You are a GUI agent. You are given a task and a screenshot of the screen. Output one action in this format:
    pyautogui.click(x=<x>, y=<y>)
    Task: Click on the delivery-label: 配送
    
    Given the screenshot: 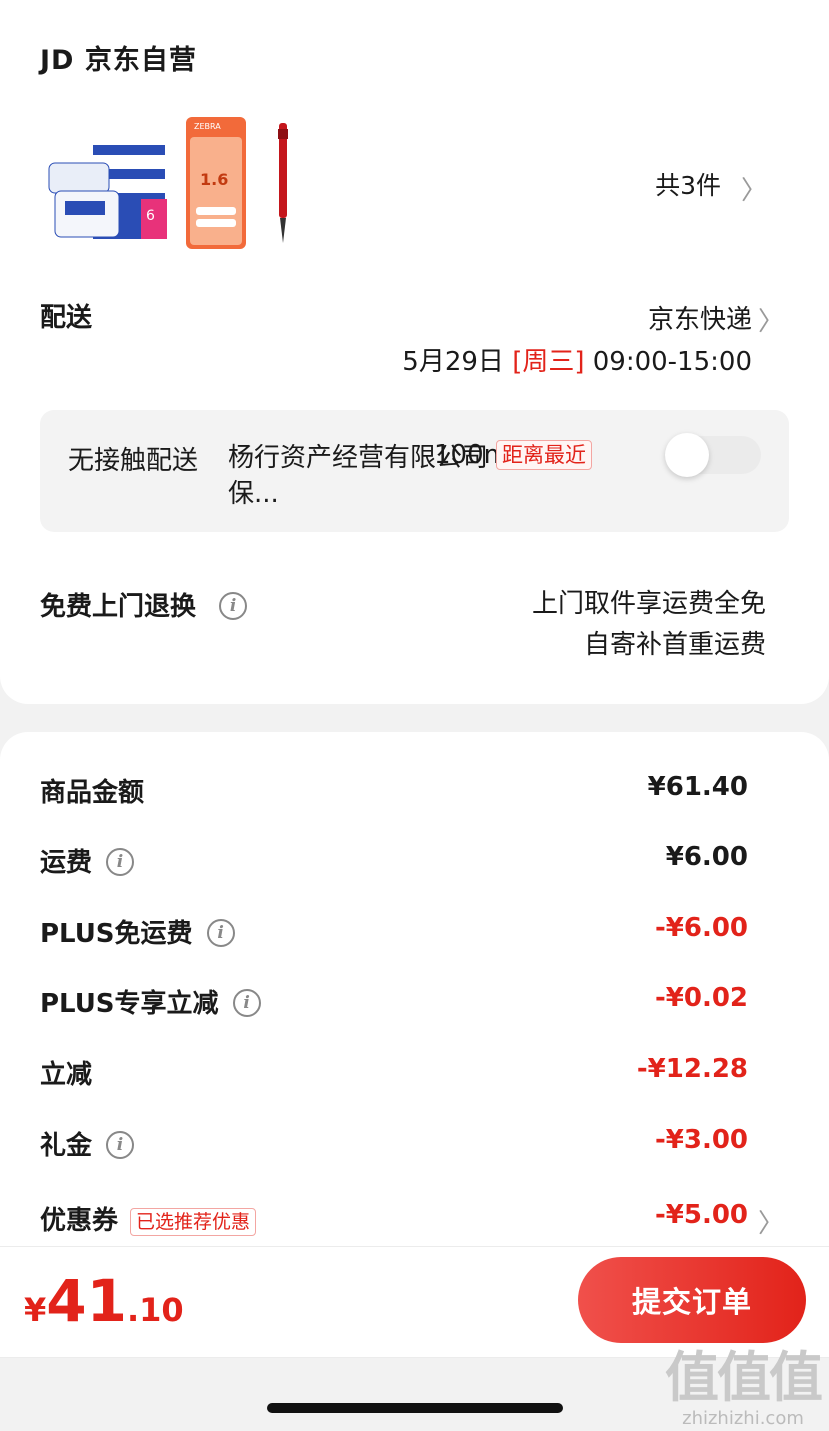 What is the action you would take?
    pyautogui.click(x=66, y=318)
    